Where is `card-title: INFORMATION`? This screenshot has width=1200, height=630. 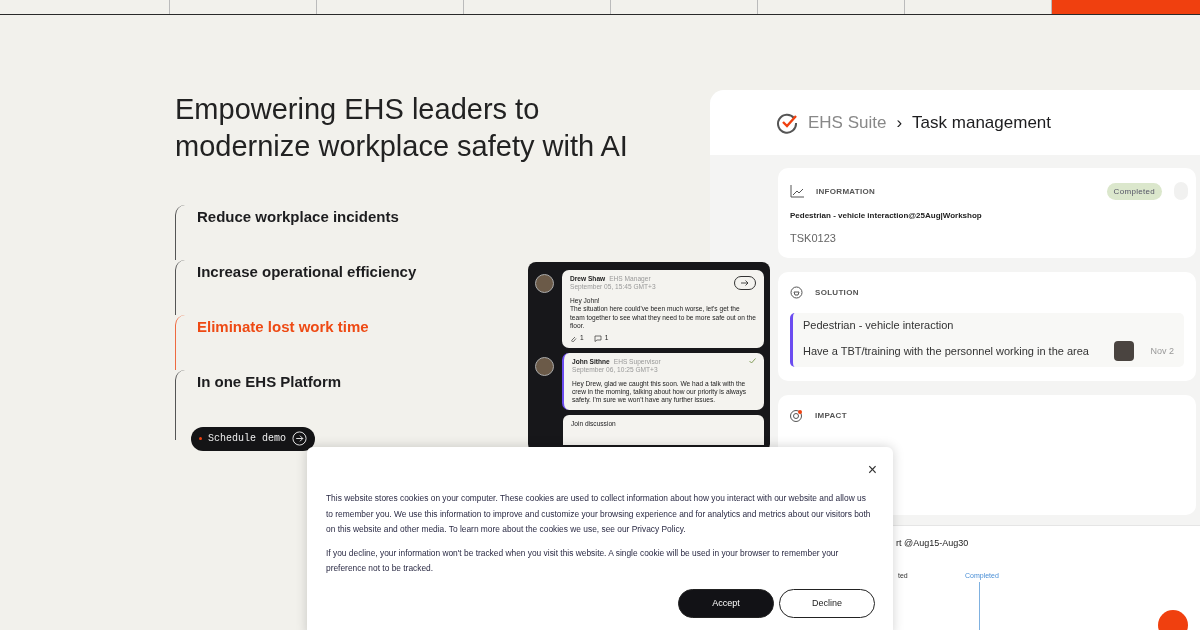
card-title: INFORMATION is located at coordinates (846, 191).